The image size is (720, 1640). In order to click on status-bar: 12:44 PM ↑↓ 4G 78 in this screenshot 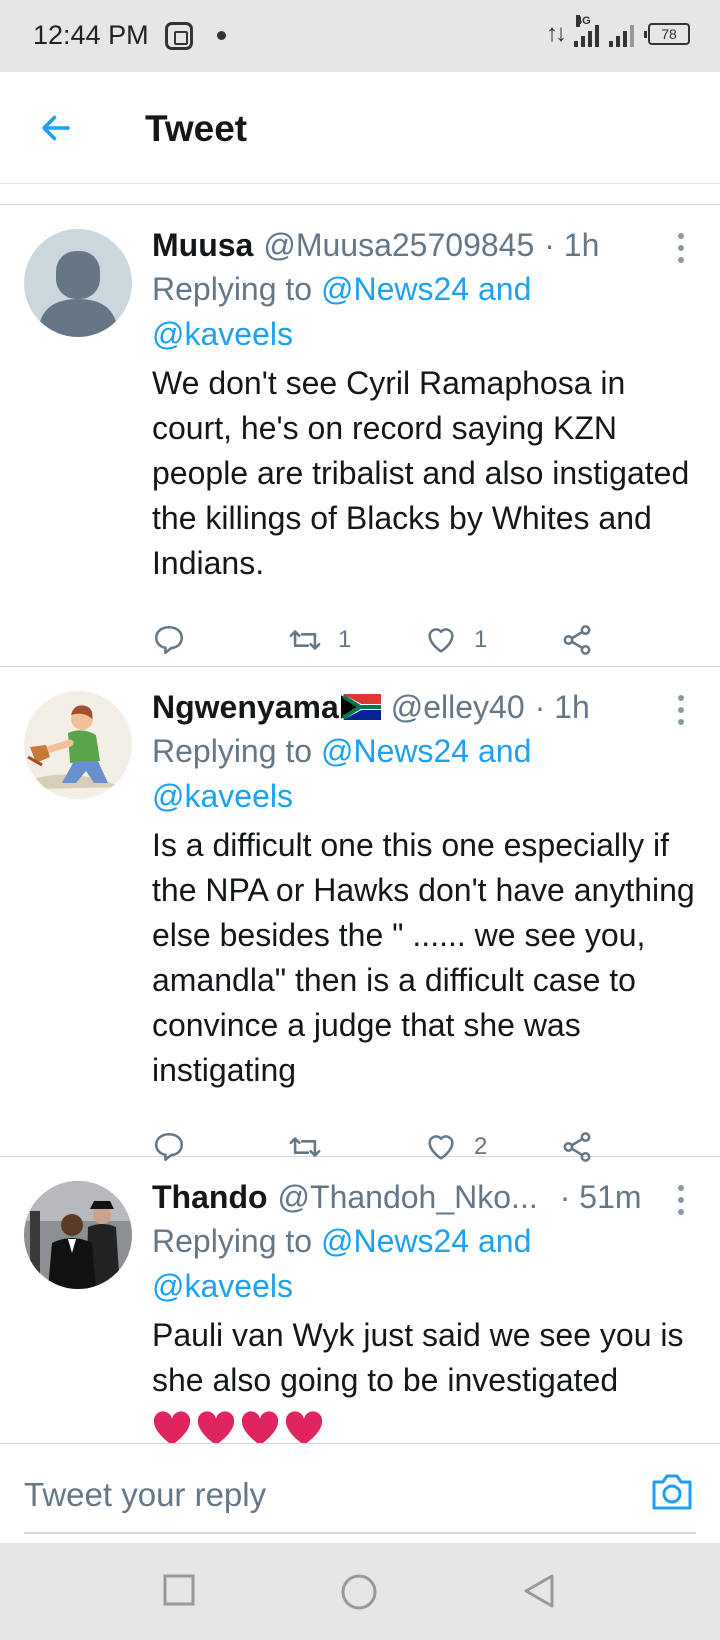, I will do `click(360, 36)`.